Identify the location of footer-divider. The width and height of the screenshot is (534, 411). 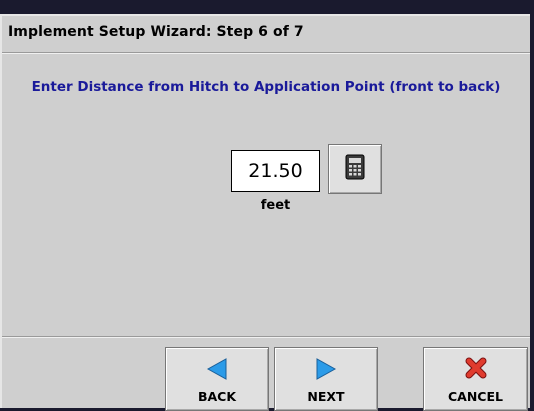
(266, 337).